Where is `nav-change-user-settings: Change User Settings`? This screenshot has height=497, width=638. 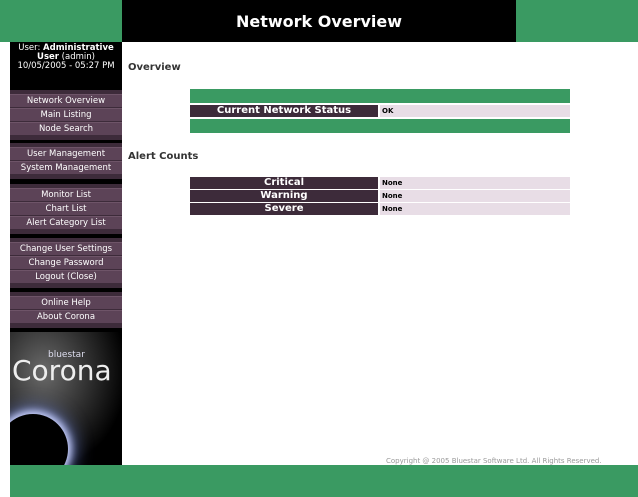
nav-change-user-settings: Change User Settings is located at coordinates (66, 248).